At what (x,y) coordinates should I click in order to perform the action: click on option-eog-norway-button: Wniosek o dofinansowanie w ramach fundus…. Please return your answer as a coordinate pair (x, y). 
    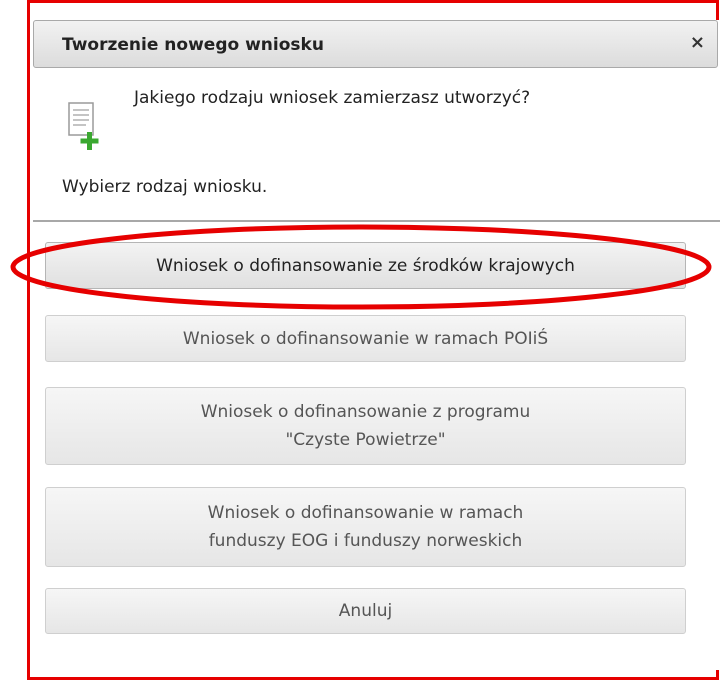
    Looking at the image, I should click on (365, 527).